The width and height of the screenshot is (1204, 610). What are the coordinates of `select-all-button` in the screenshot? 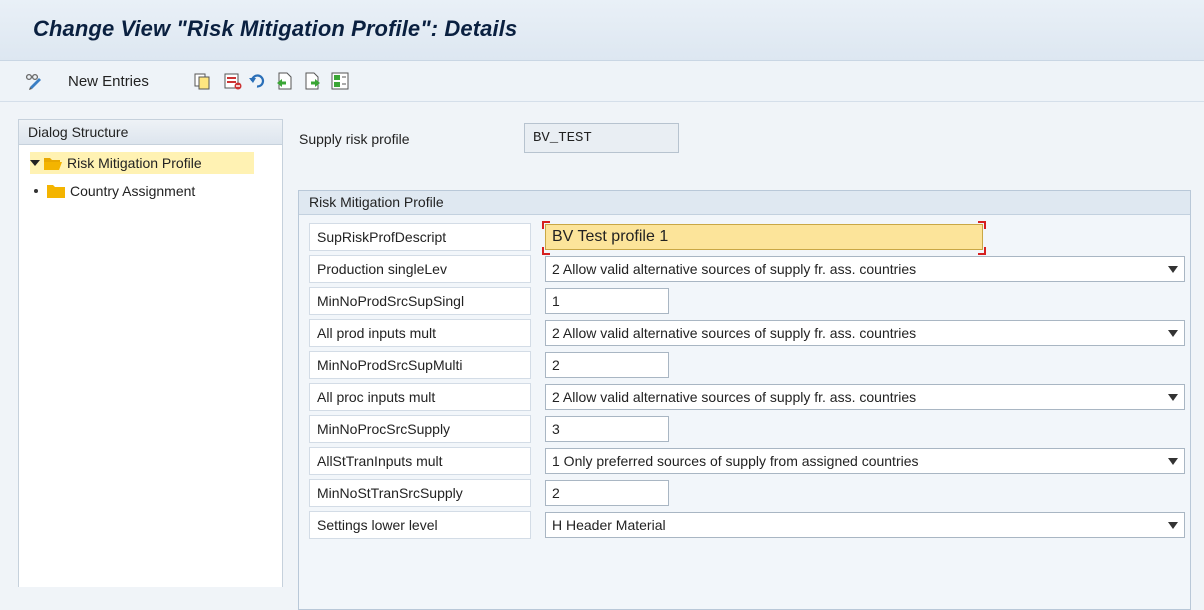 It's located at (340, 81).